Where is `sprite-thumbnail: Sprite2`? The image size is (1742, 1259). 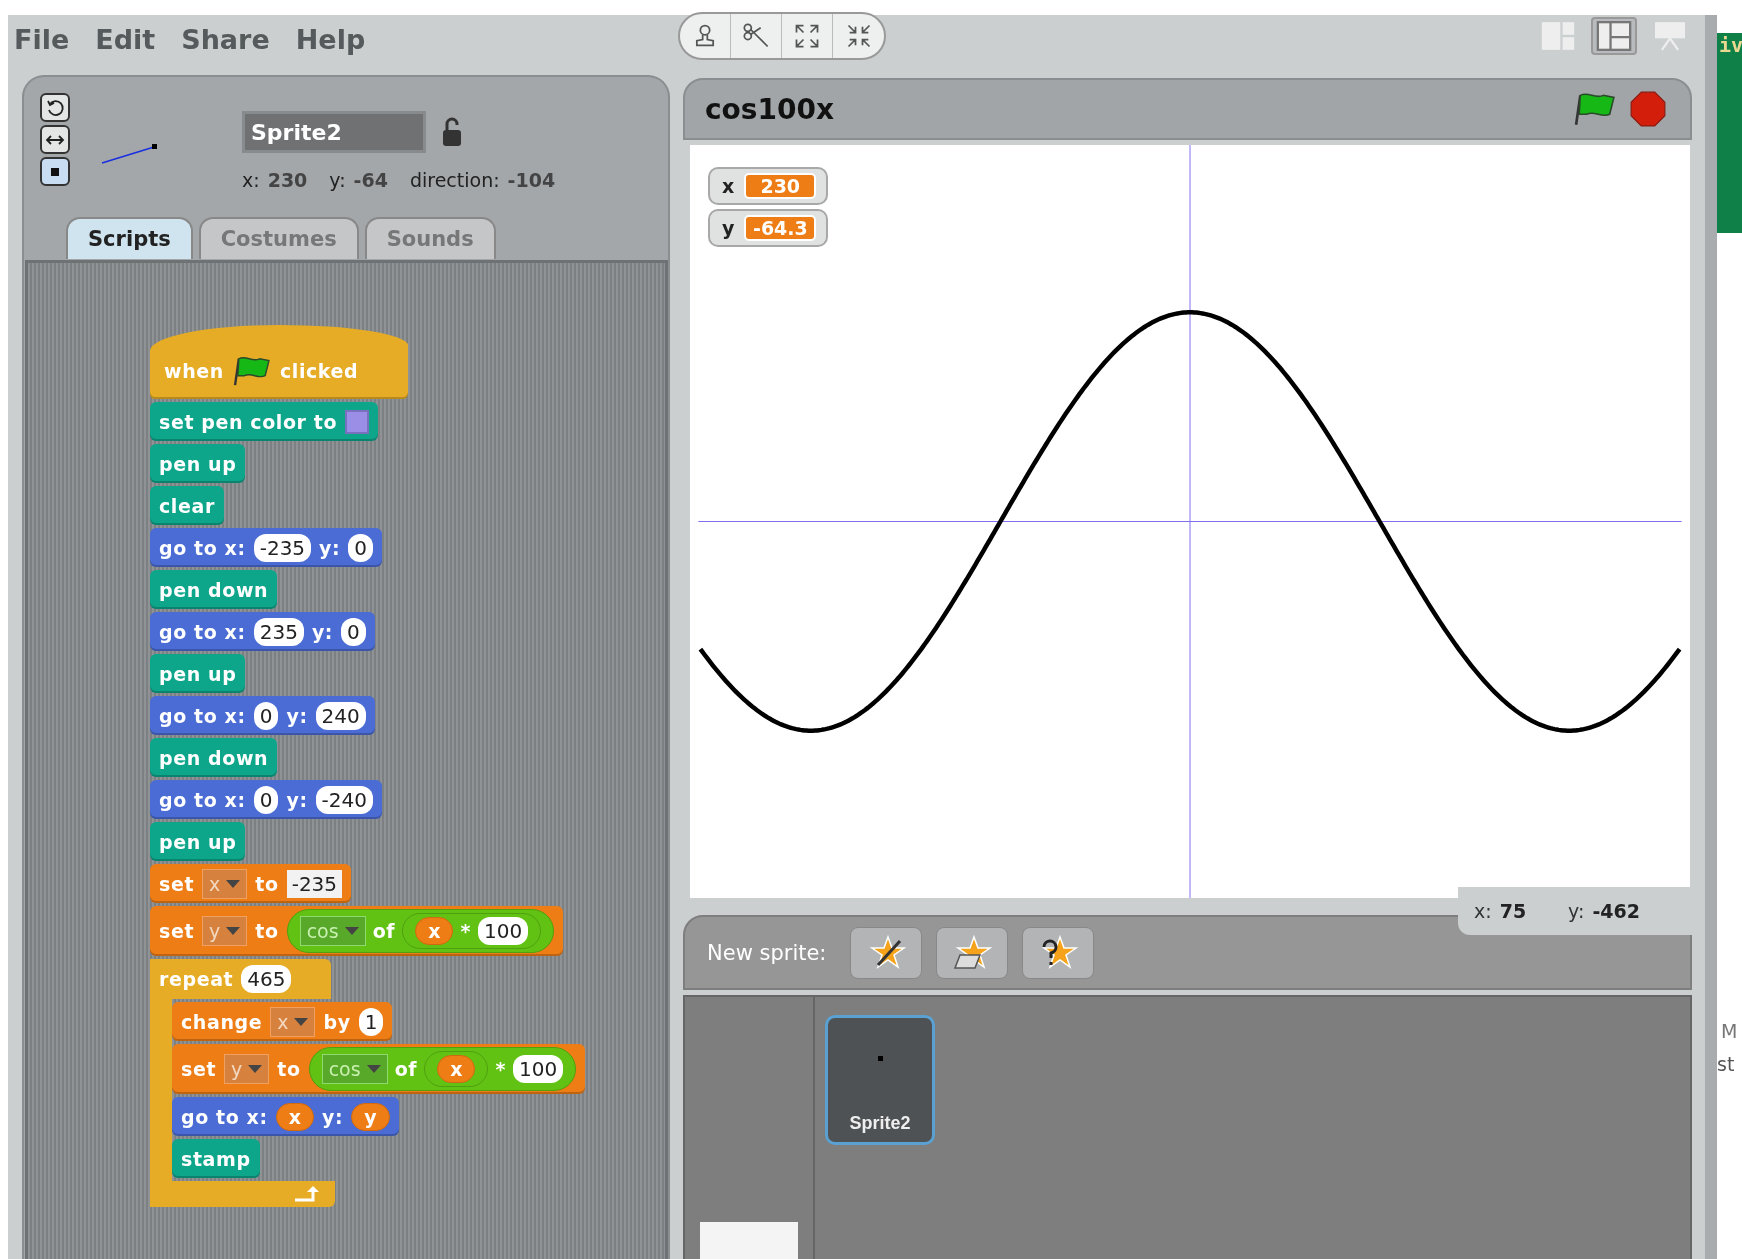 sprite-thumbnail: Sprite2 is located at coordinates (880, 1080).